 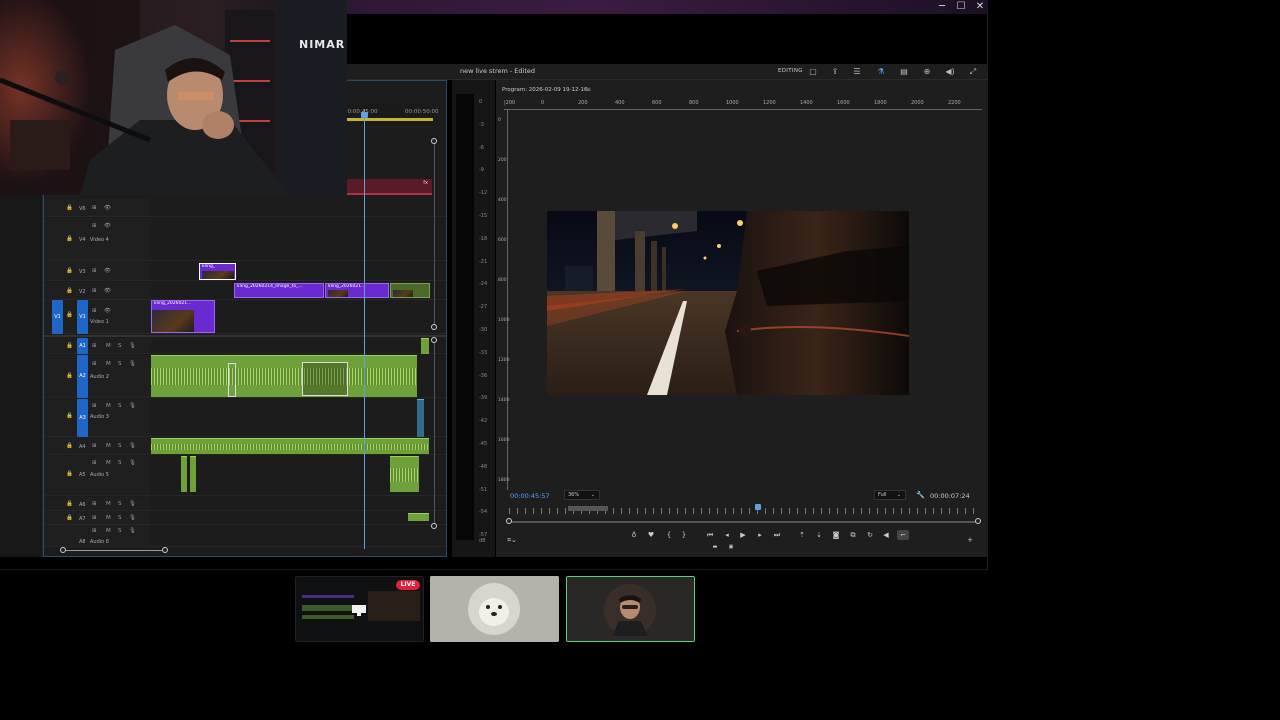 I want to click on workspace-editing-tab: EDITING, so click(x=790, y=71).